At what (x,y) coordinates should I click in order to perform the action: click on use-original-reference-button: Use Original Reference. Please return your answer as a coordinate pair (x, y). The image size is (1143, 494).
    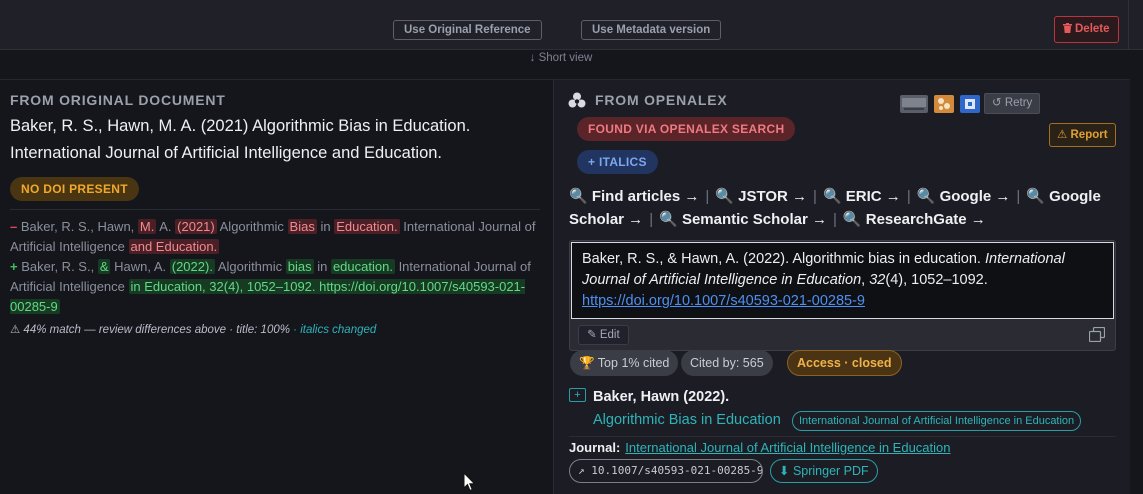
    Looking at the image, I should click on (467, 30).